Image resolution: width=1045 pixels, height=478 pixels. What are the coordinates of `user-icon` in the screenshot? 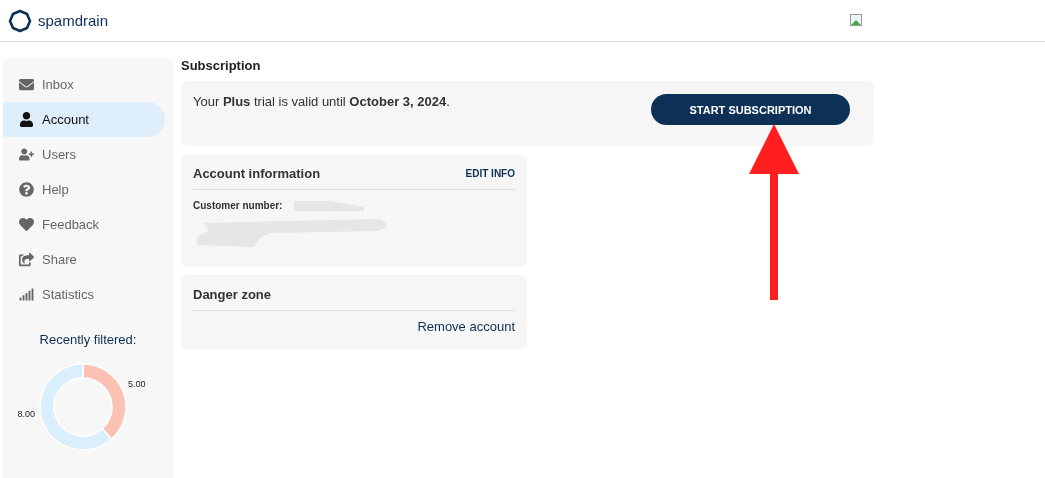 It's located at (26, 119).